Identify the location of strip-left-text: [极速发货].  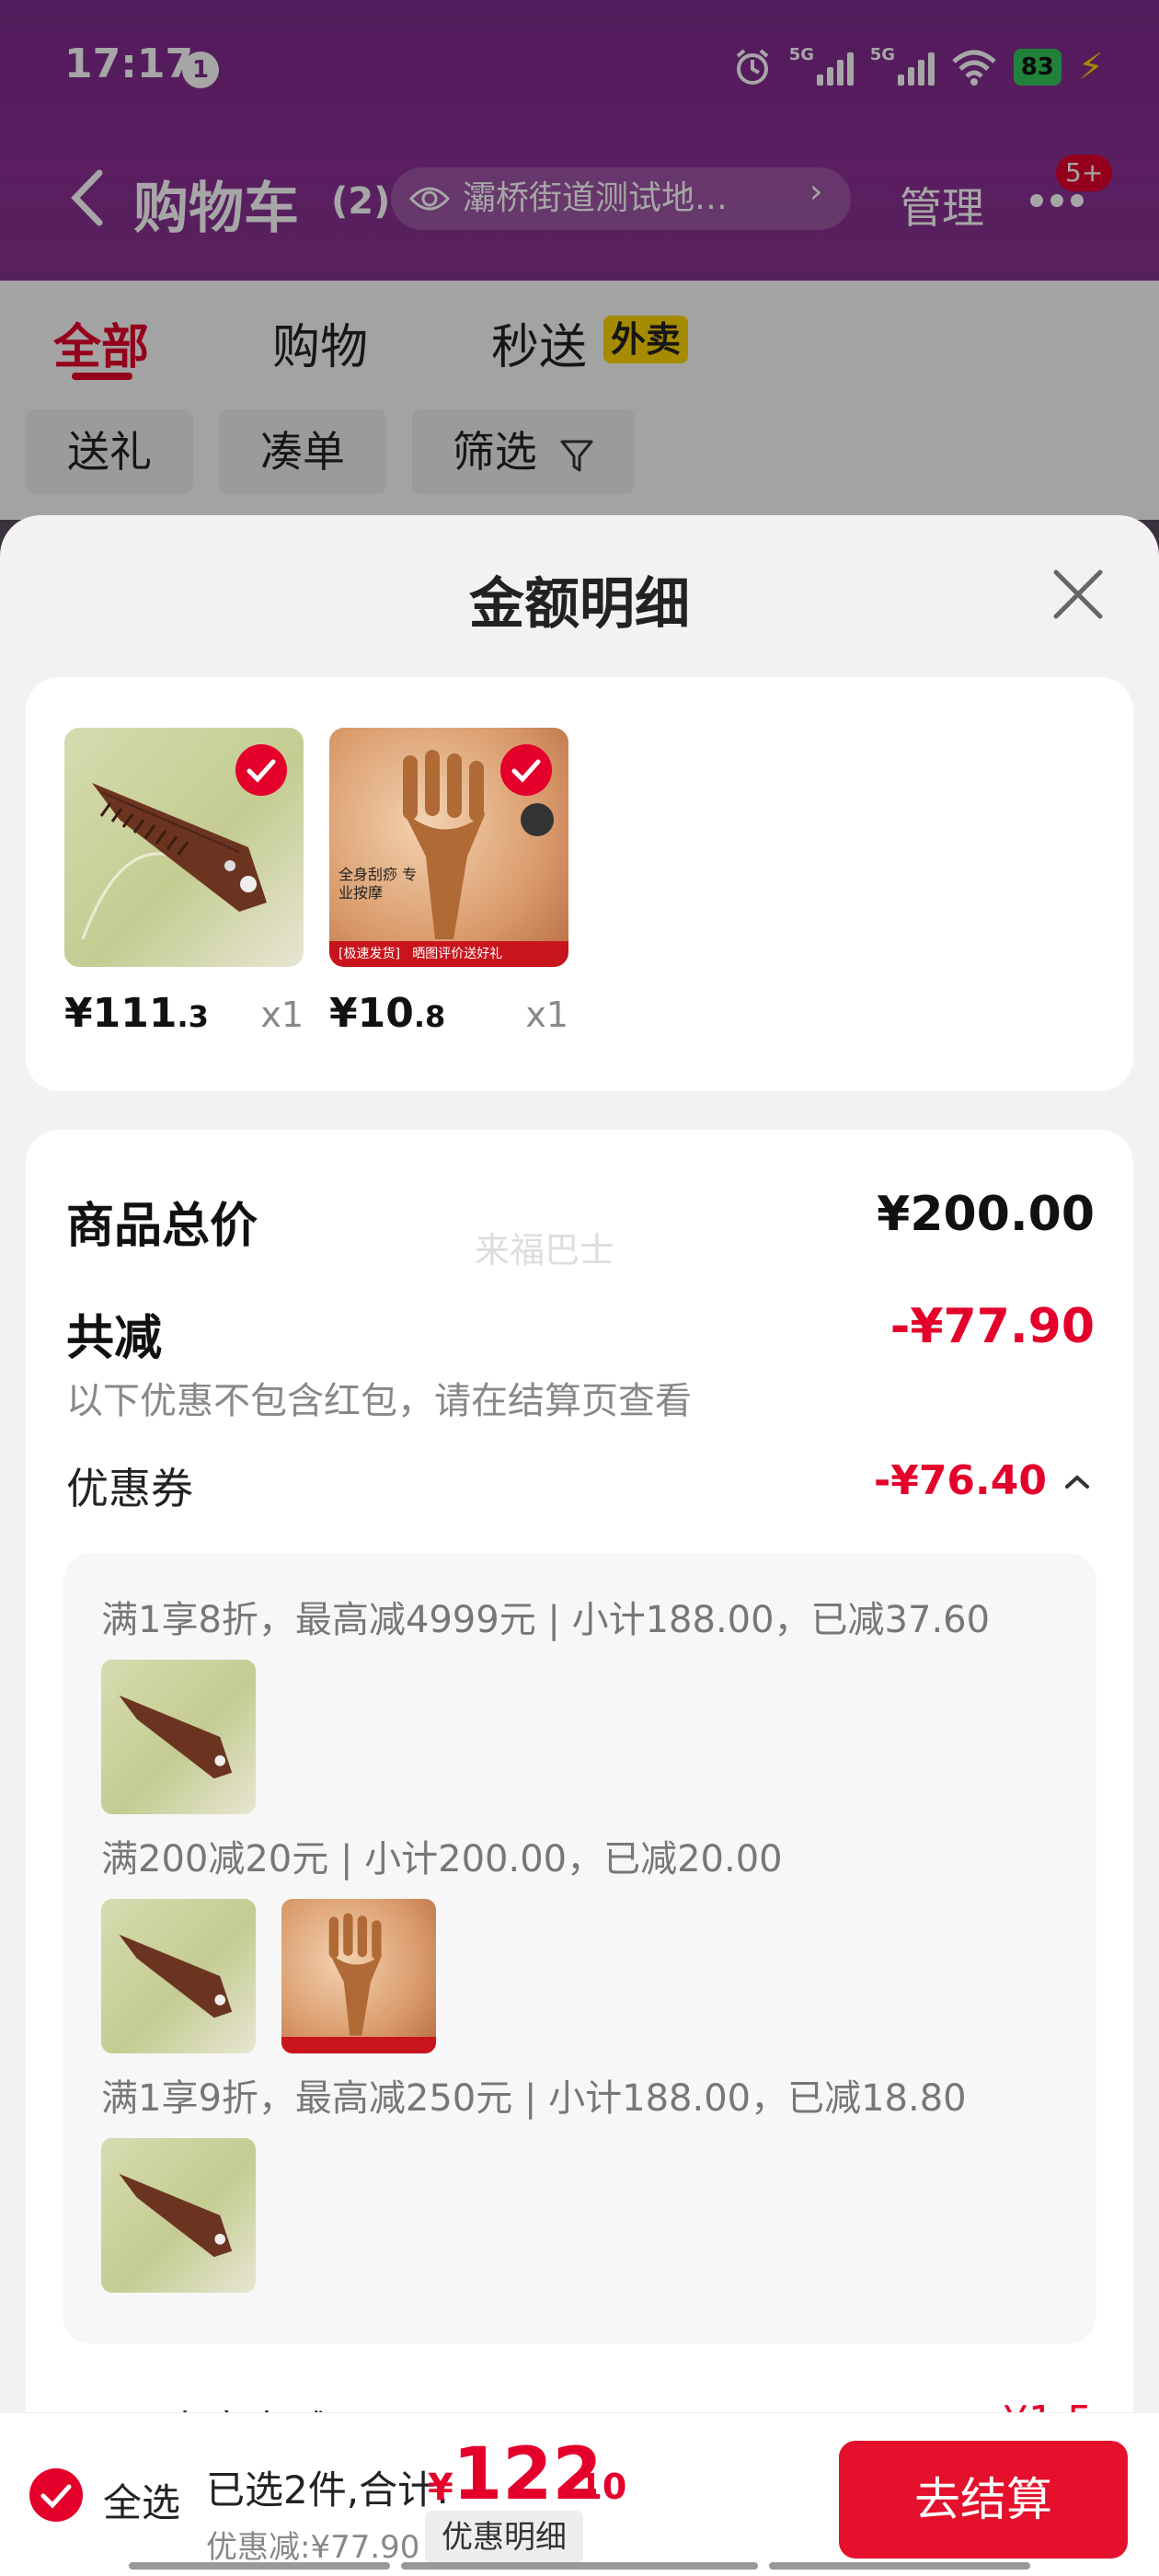
(369, 954).